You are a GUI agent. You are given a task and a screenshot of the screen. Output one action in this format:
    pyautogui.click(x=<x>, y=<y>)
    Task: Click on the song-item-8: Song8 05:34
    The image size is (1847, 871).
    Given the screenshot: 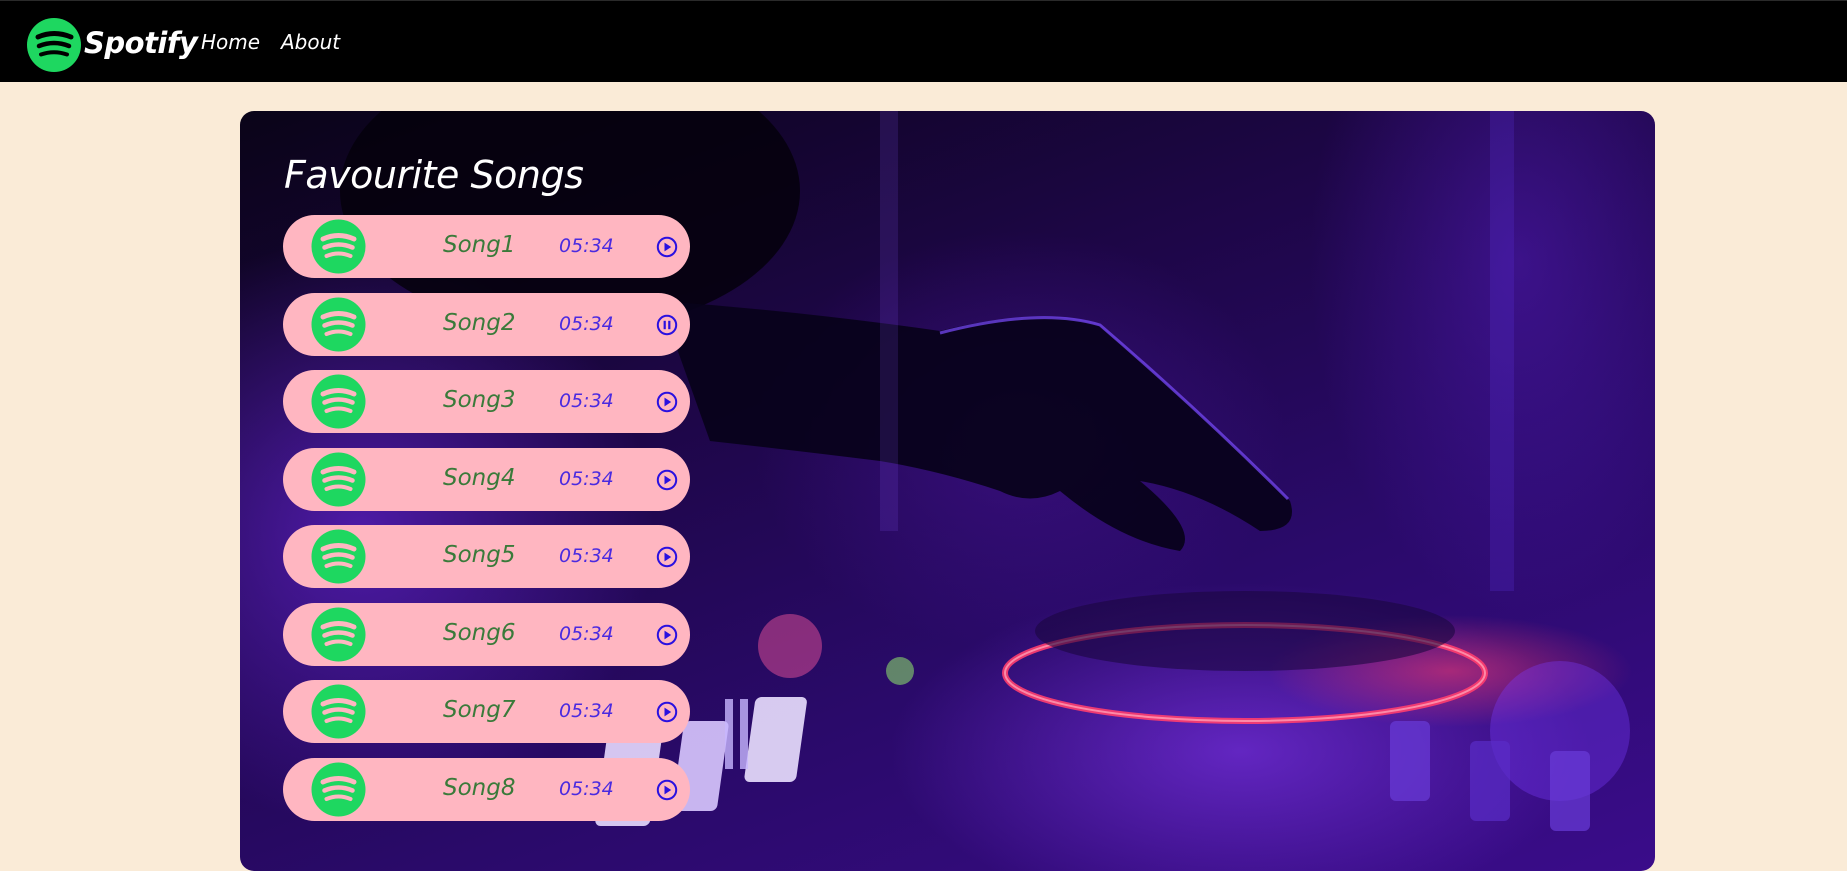 What is the action you would take?
    pyautogui.click(x=486, y=789)
    